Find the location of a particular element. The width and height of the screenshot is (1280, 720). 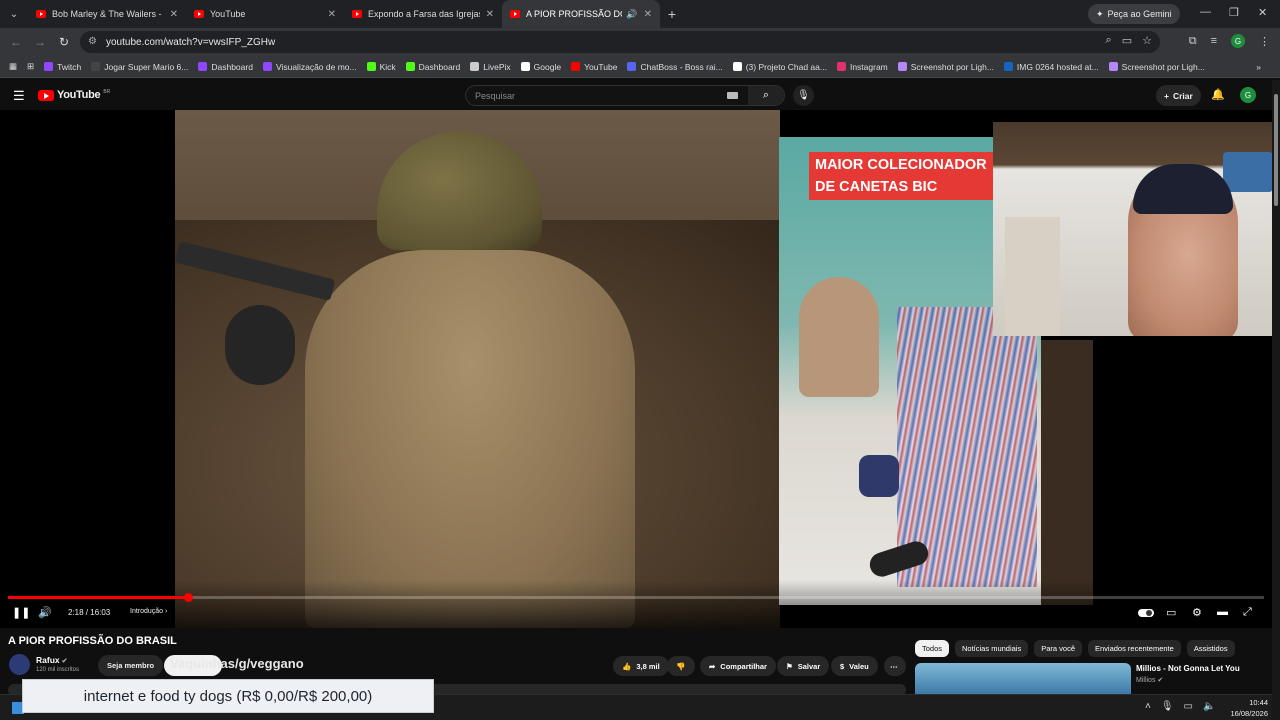

bookmark-item: YouTube is located at coordinates (594, 67).